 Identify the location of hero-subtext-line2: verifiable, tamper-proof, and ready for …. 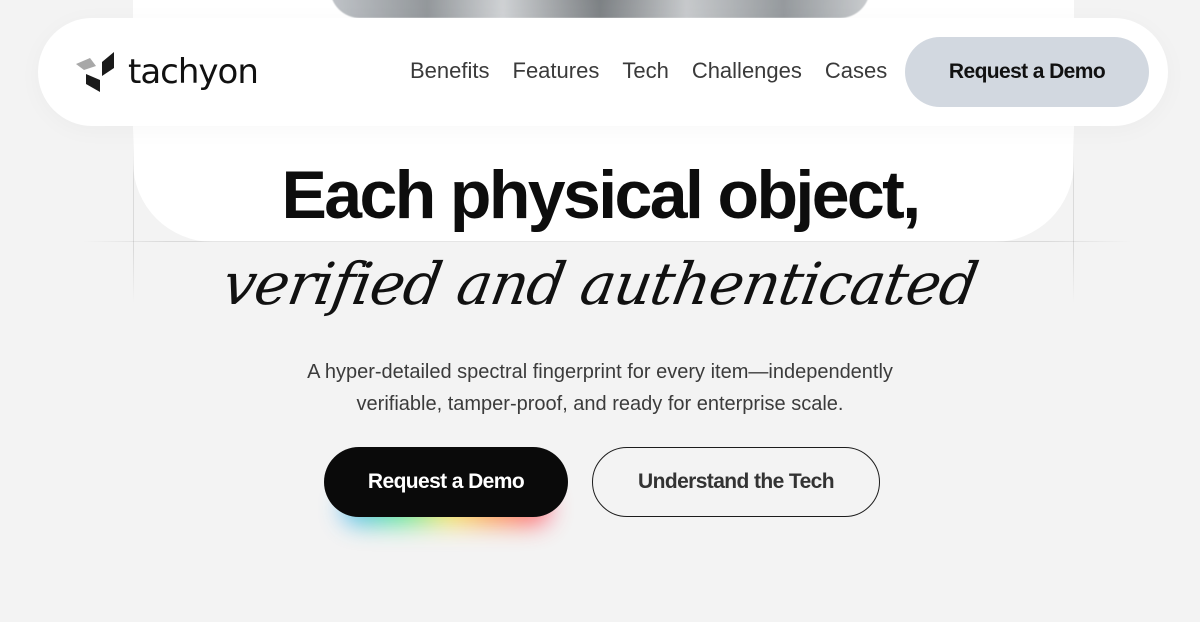
(600, 404).